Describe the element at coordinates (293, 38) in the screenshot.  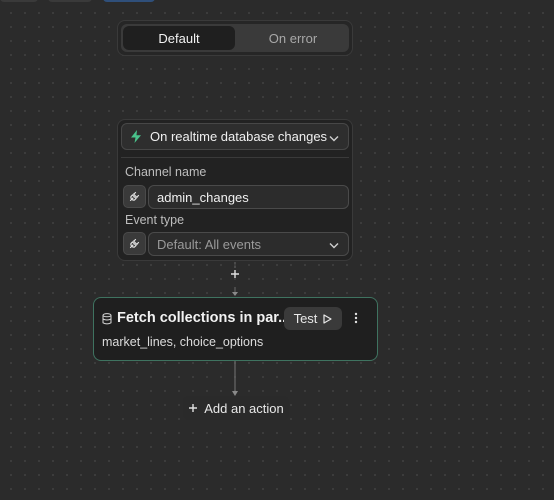
I see `tab-on-error: On error` at that location.